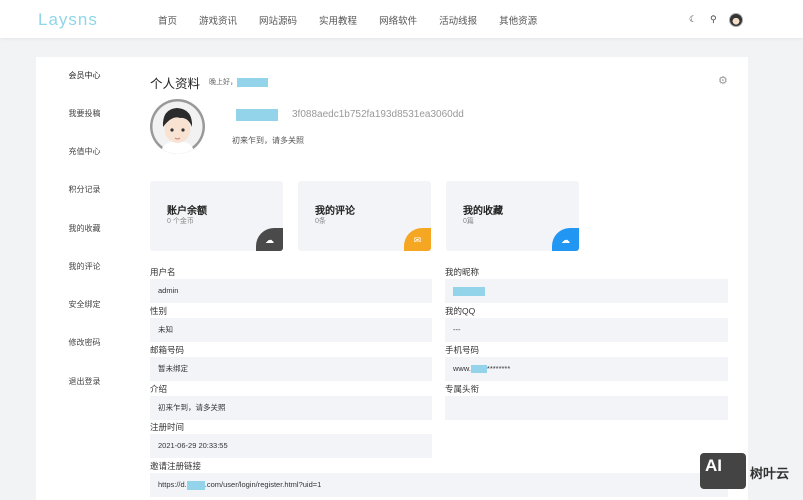  Describe the element at coordinates (218, 20) in the screenshot. I see `nav-game-news: 游戏资讯` at that location.